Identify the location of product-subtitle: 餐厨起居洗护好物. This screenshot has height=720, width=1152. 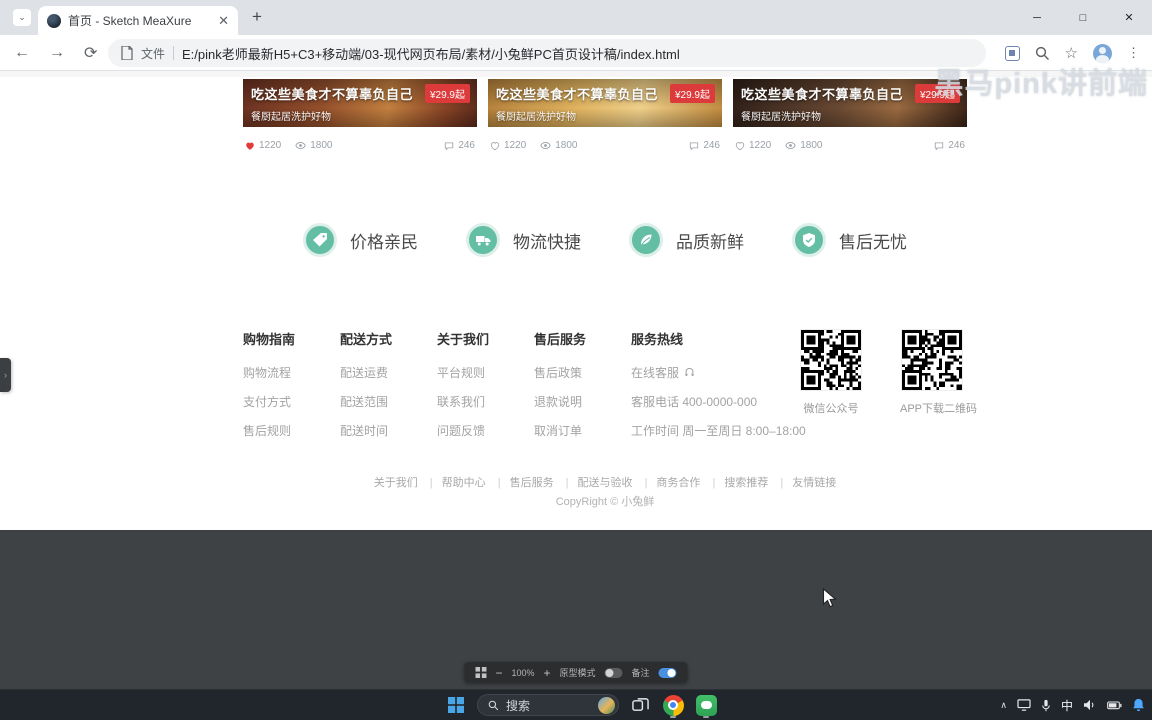
(536, 117).